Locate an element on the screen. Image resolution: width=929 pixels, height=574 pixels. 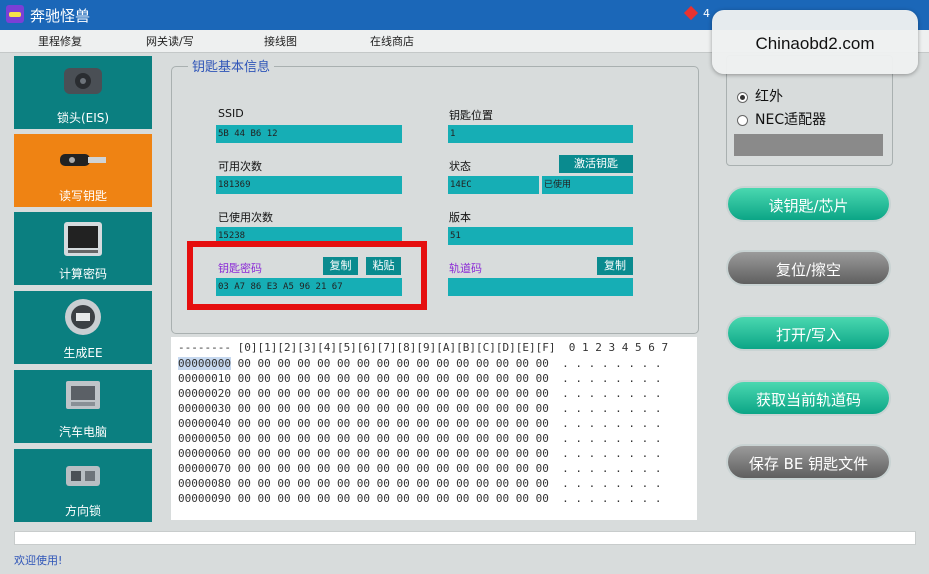
radio-selected-icon is located at coordinates (742, 97).